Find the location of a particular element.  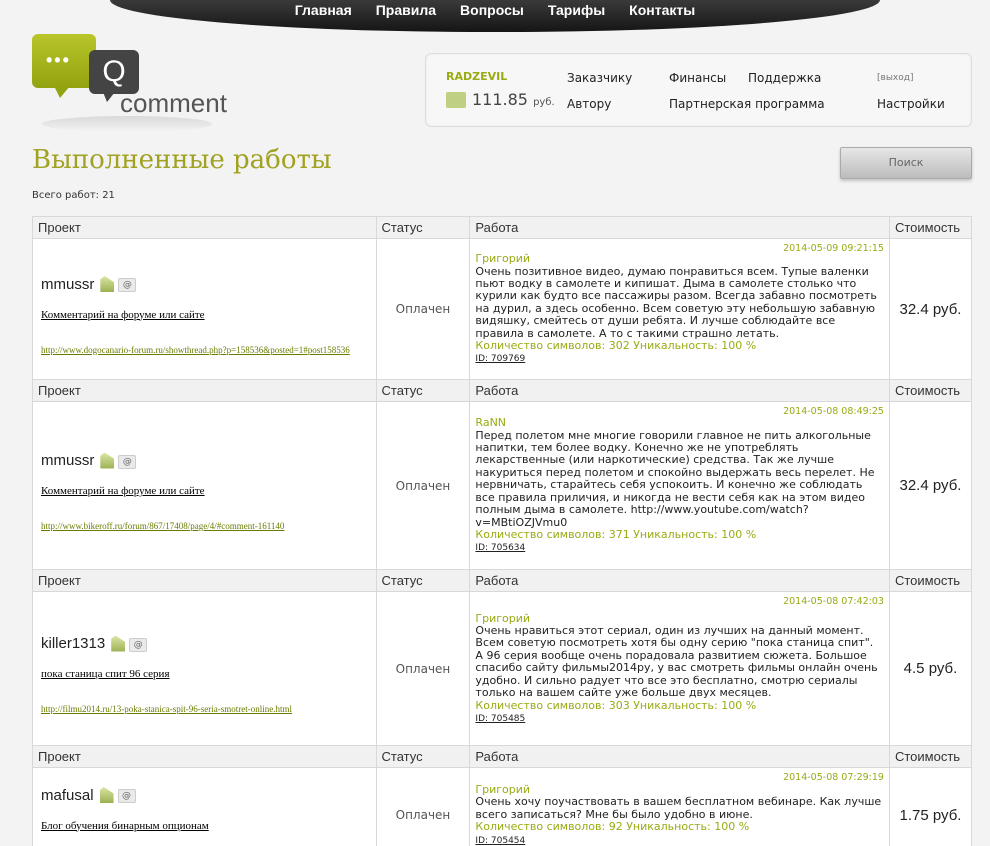

chat-bubble-icon: ••• is located at coordinates (64, 66).